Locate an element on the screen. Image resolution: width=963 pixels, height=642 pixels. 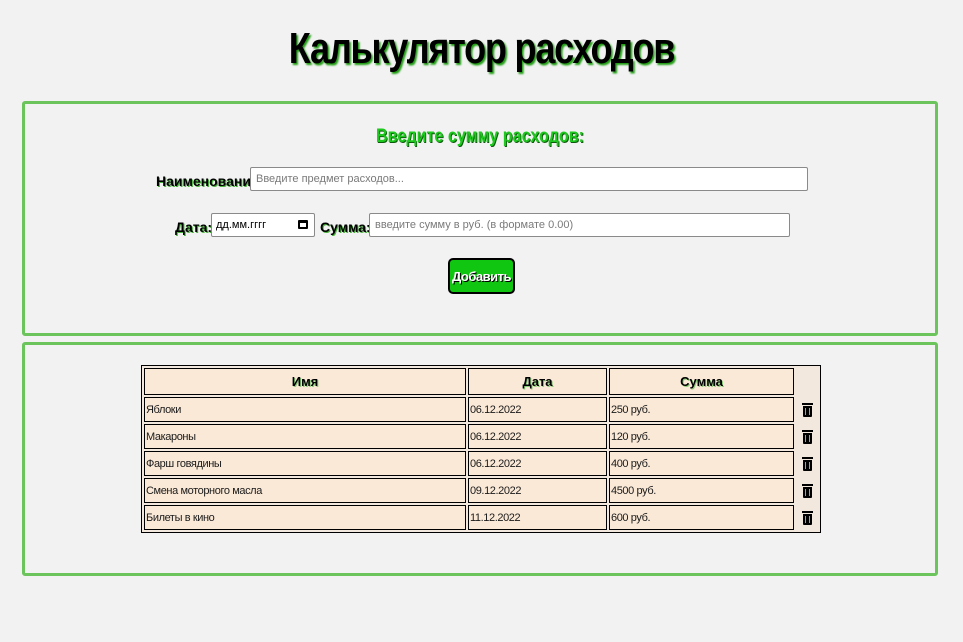
row-sum-cell: 120 руб. is located at coordinates (701, 436).